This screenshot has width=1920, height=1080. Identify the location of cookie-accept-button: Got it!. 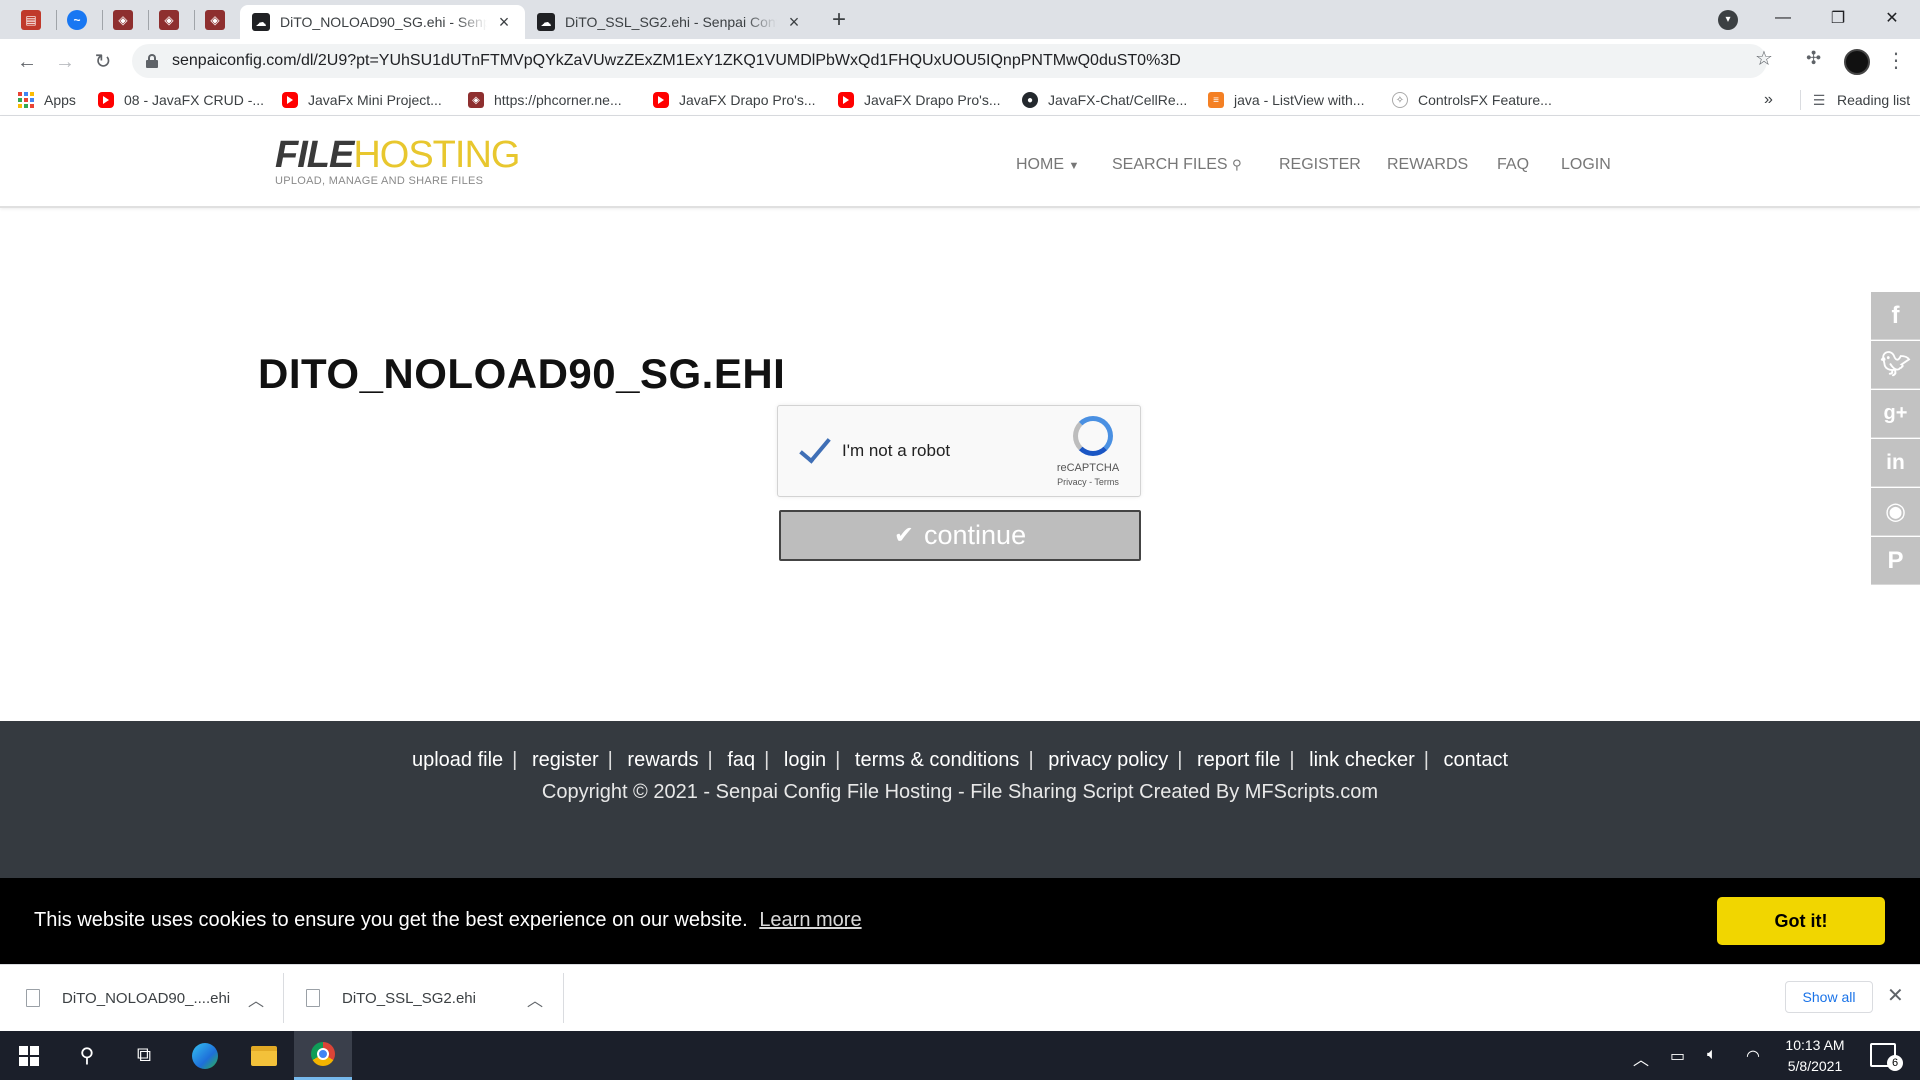
(1801, 921).